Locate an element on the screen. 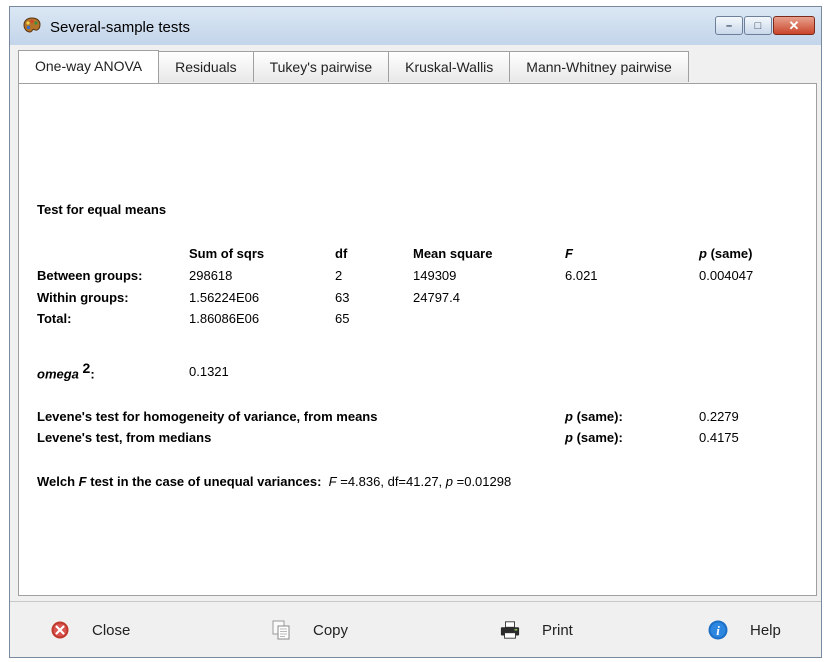 The height and width of the screenshot is (662, 825). levene-means-p-italic: p is located at coordinates (569, 416).